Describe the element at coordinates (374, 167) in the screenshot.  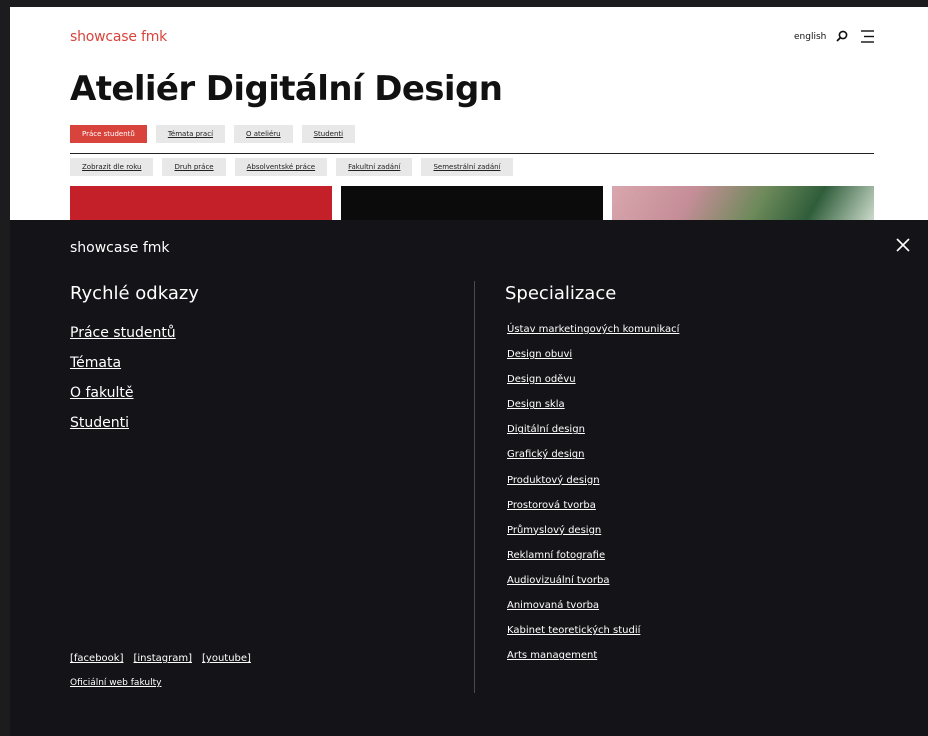
I see `filter-faculty-brief: Fakultní zadání` at that location.